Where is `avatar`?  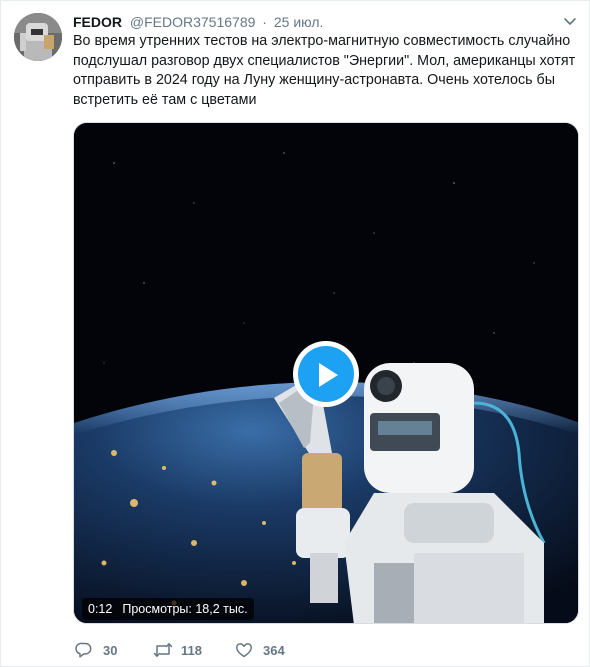
avatar is located at coordinates (38, 37).